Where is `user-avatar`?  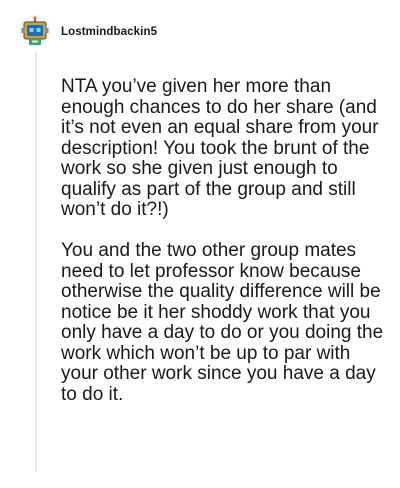 user-avatar is located at coordinates (35, 31).